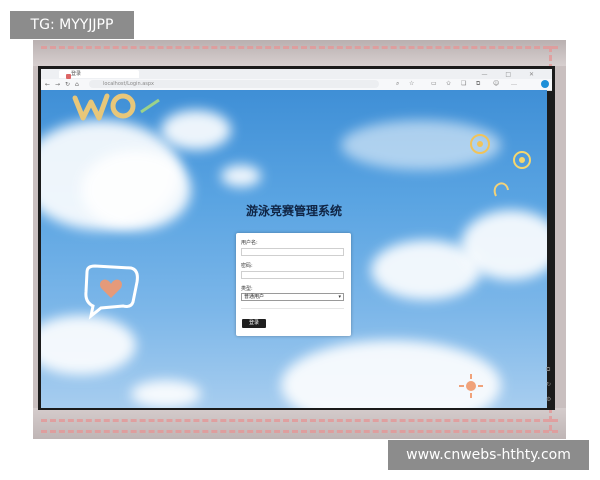 The image size is (600, 480). I want to click on wo-text-sticker, so click(116, 107).